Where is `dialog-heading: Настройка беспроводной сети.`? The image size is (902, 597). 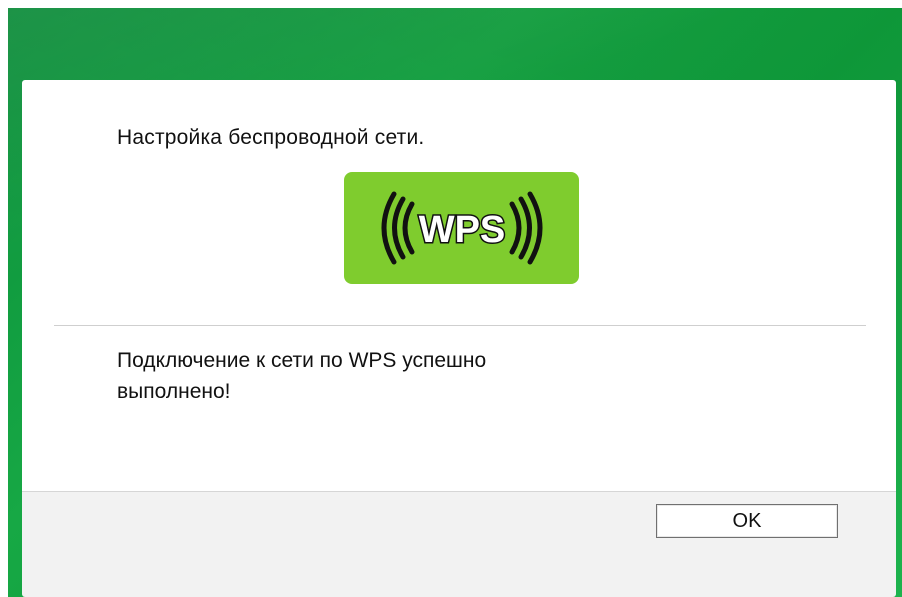
dialog-heading: Настройка беспроводной сети. is located at coordinates (271, 137).